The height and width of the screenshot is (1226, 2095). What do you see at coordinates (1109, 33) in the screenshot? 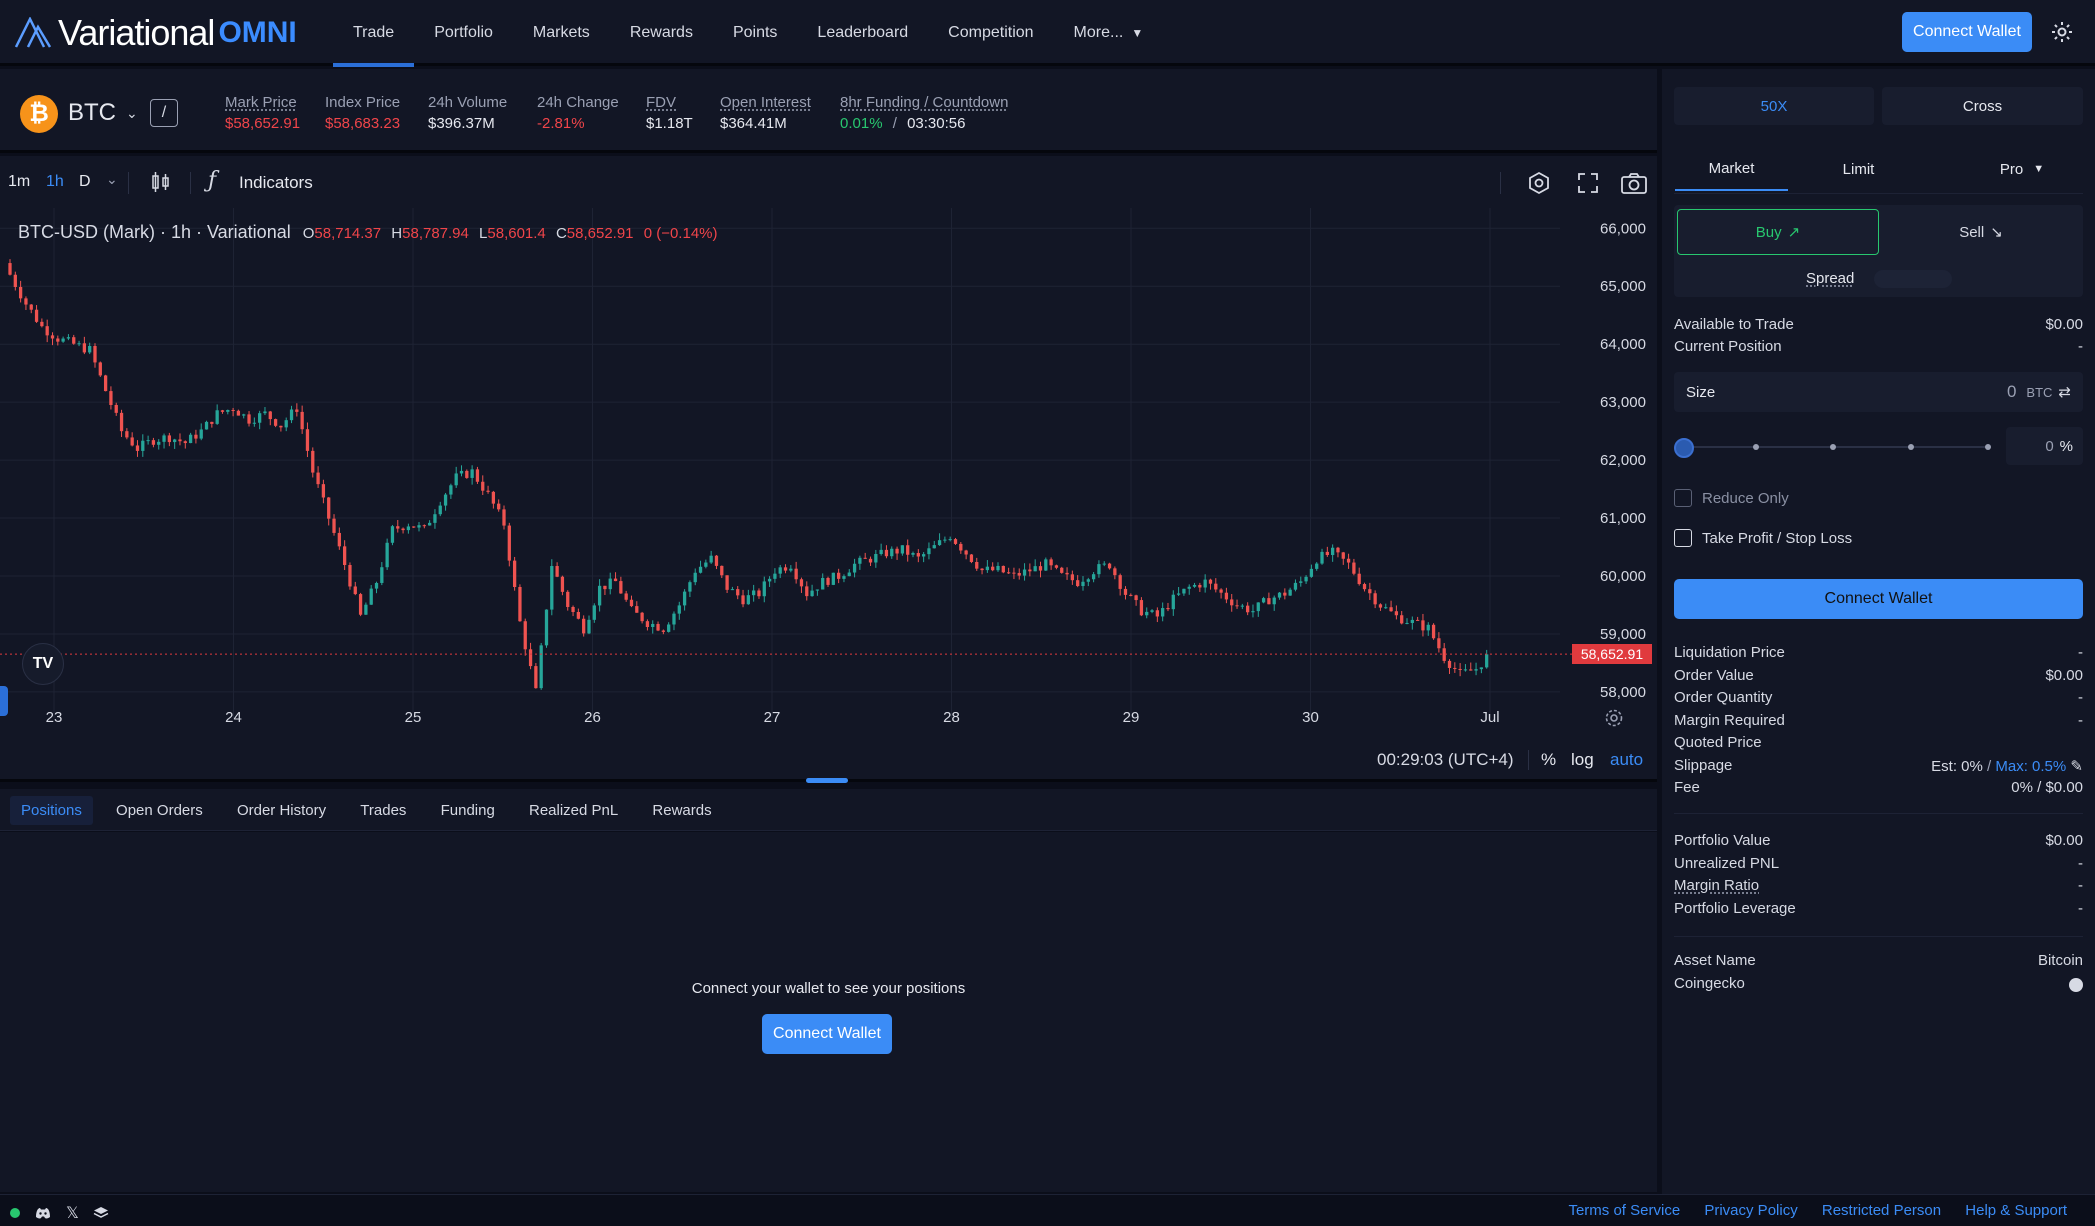
I see `nav-more: More... ▼` at bounding box center [1109, 33].